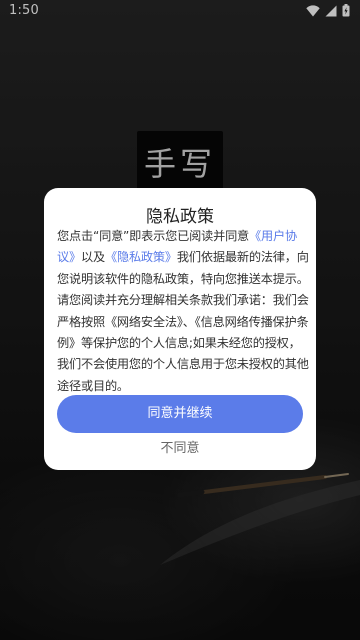  Describe the element at coordinates (180, 217) in the screenshot. I see `dialog-title: 隐私政策` at that location.